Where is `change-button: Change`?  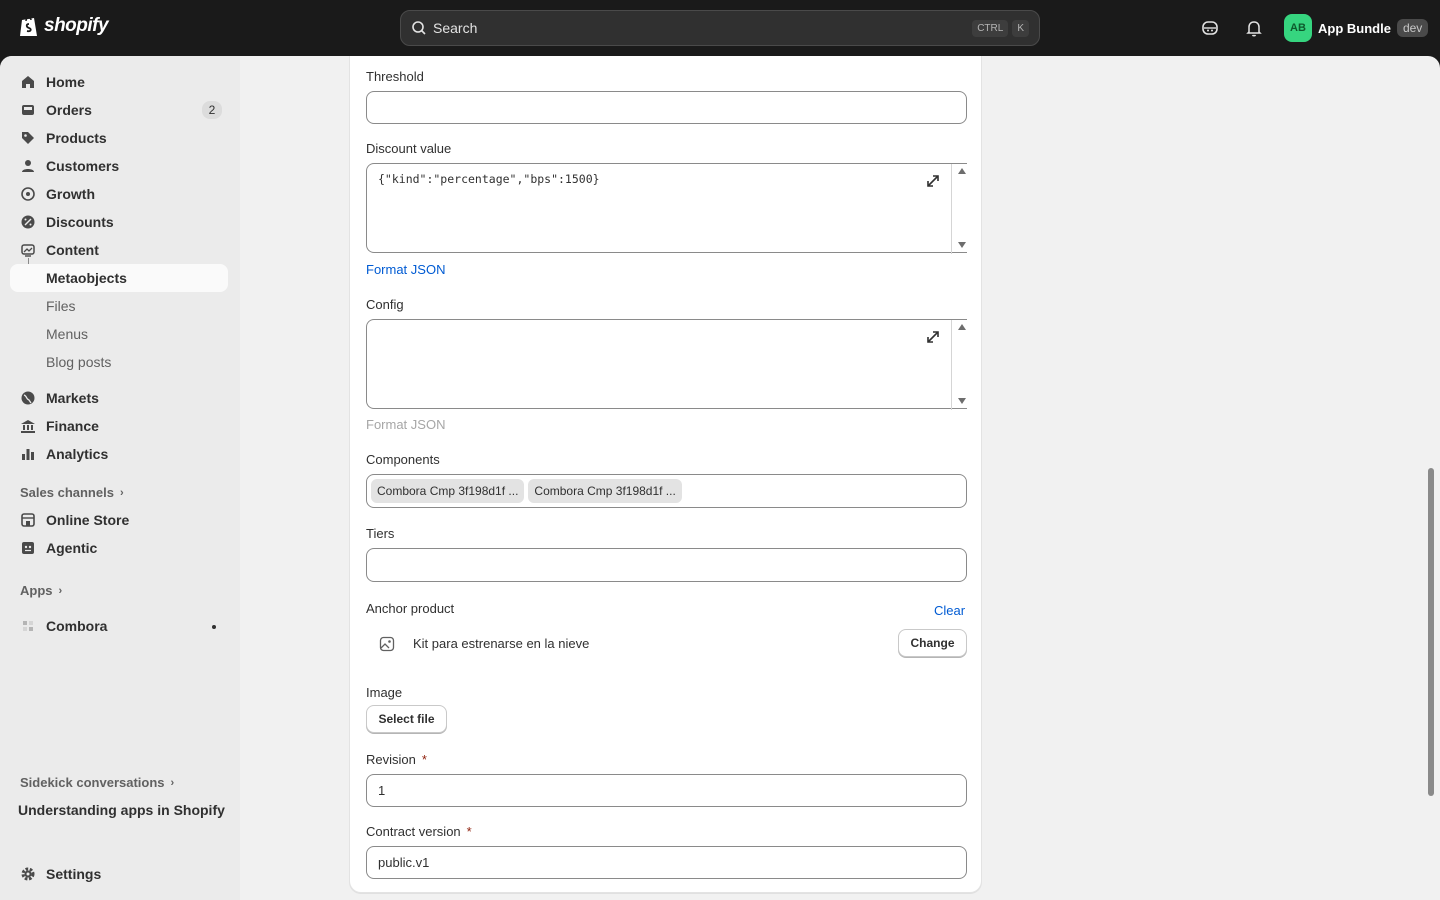
change-button: Change is located at coordinates (932, 643).